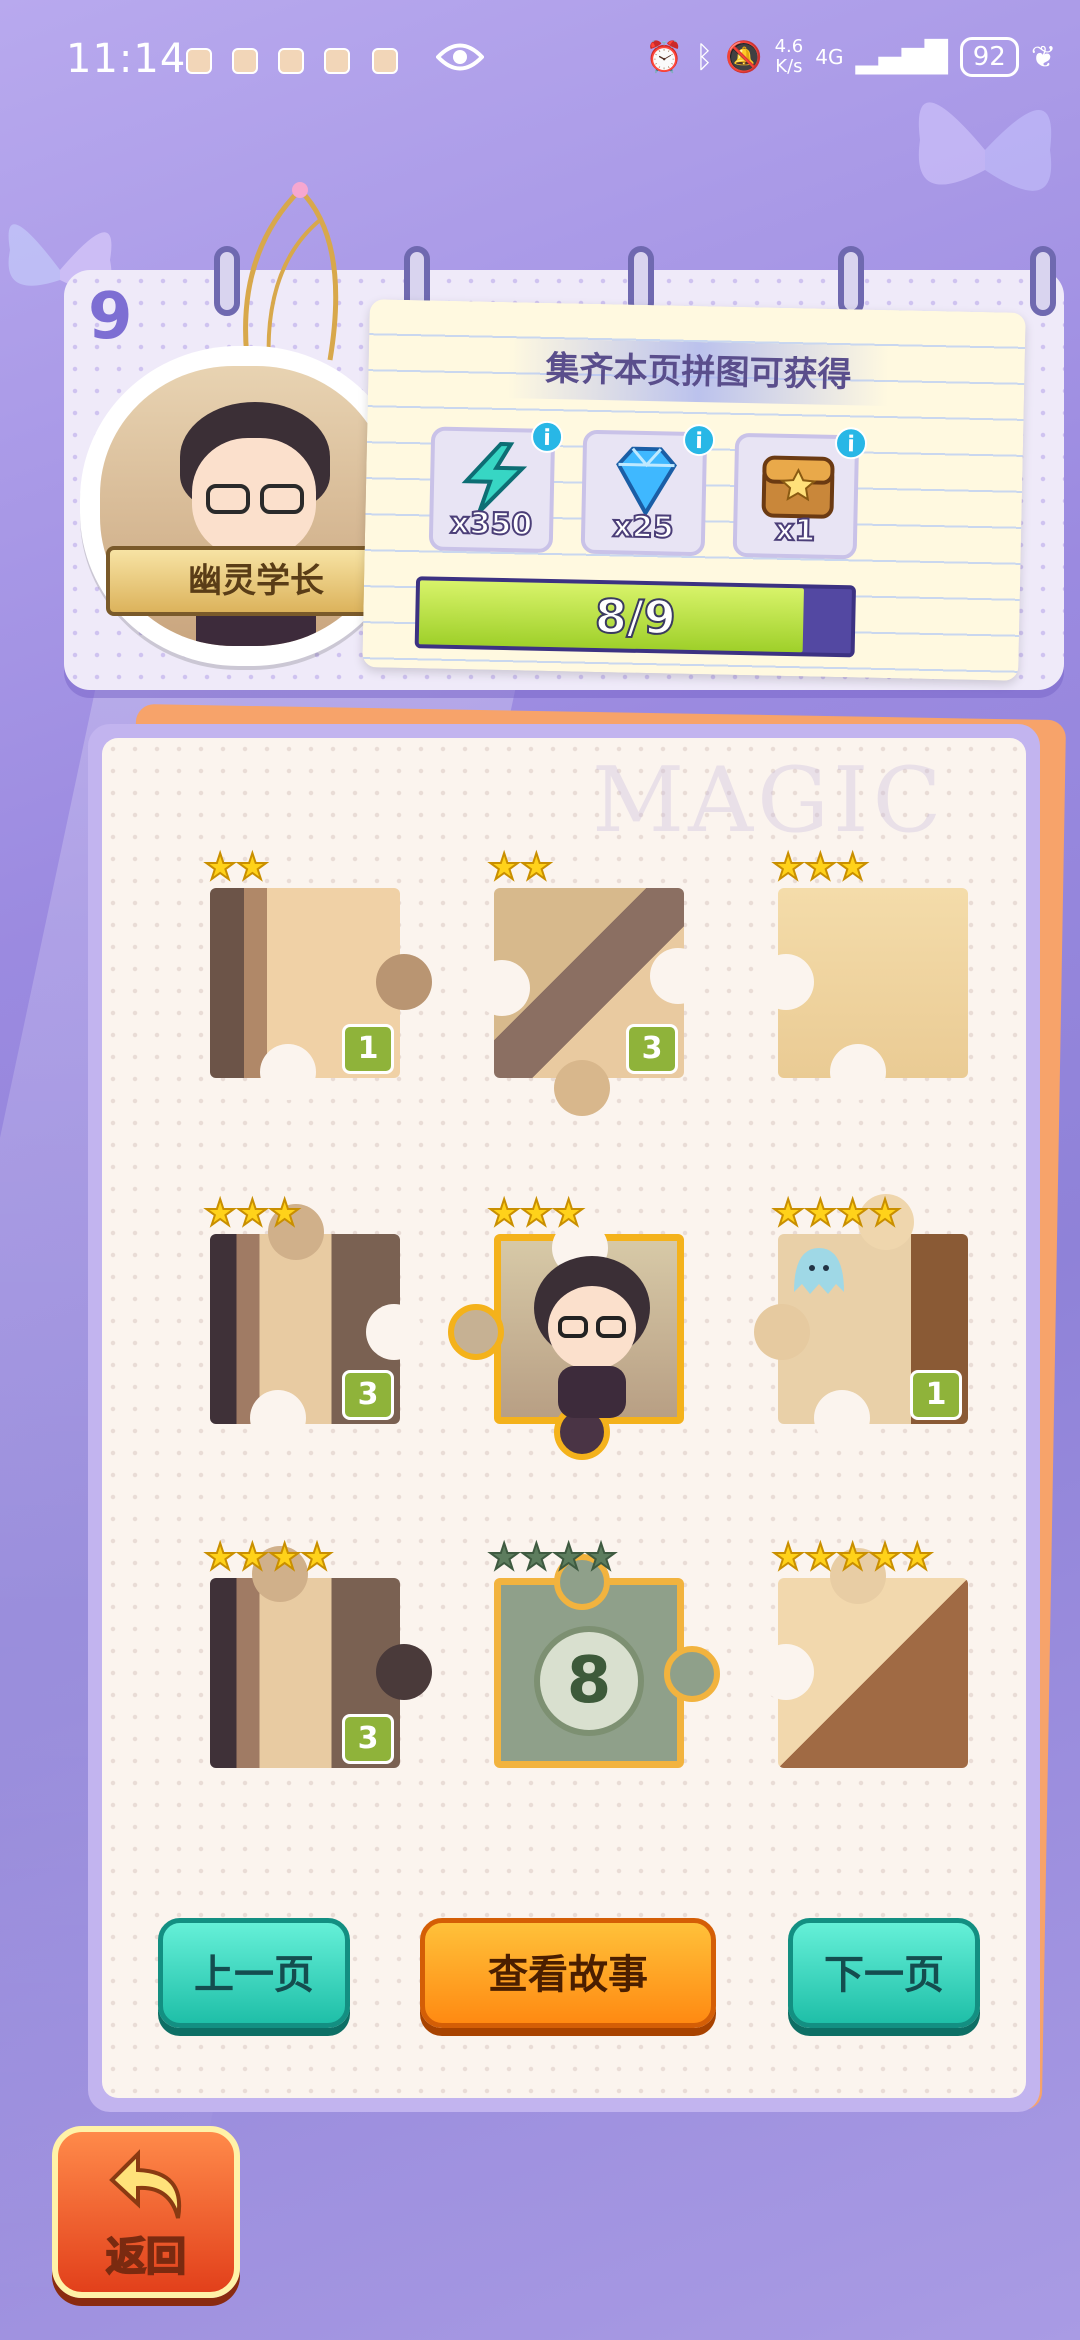  I want to click on puzzle-piece-4: ★★★ 3, so click(306, 1319).